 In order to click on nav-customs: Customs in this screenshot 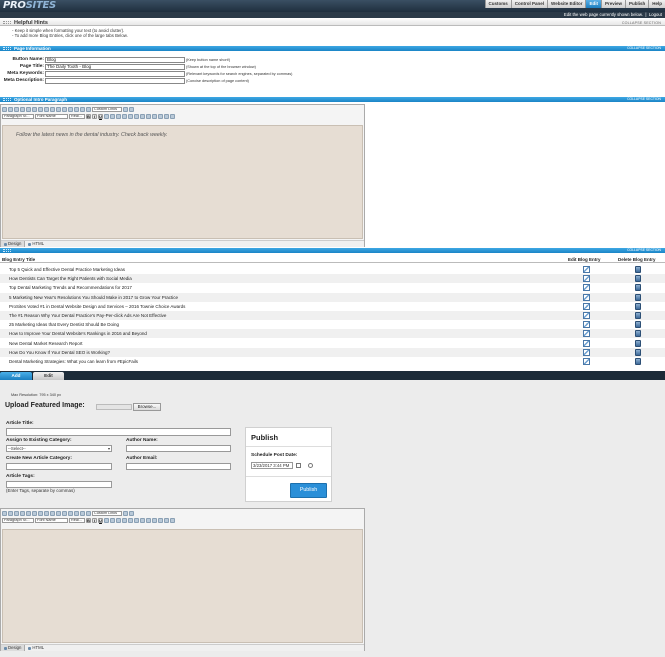, I will do `click(497, 4)`.